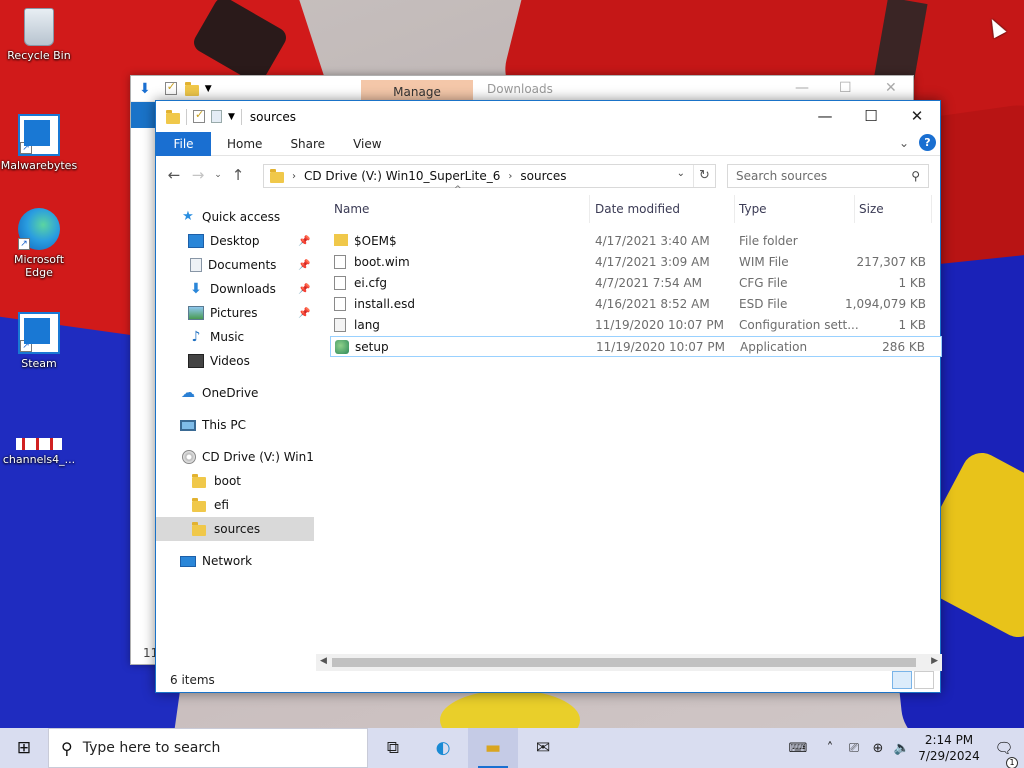 Image resolution: width=1024 pixels, height=768 pixels. What do you see at coordinates (917, 116) in the screenshot?
I see `close-button: ✕` at bounding box center [917, 116].